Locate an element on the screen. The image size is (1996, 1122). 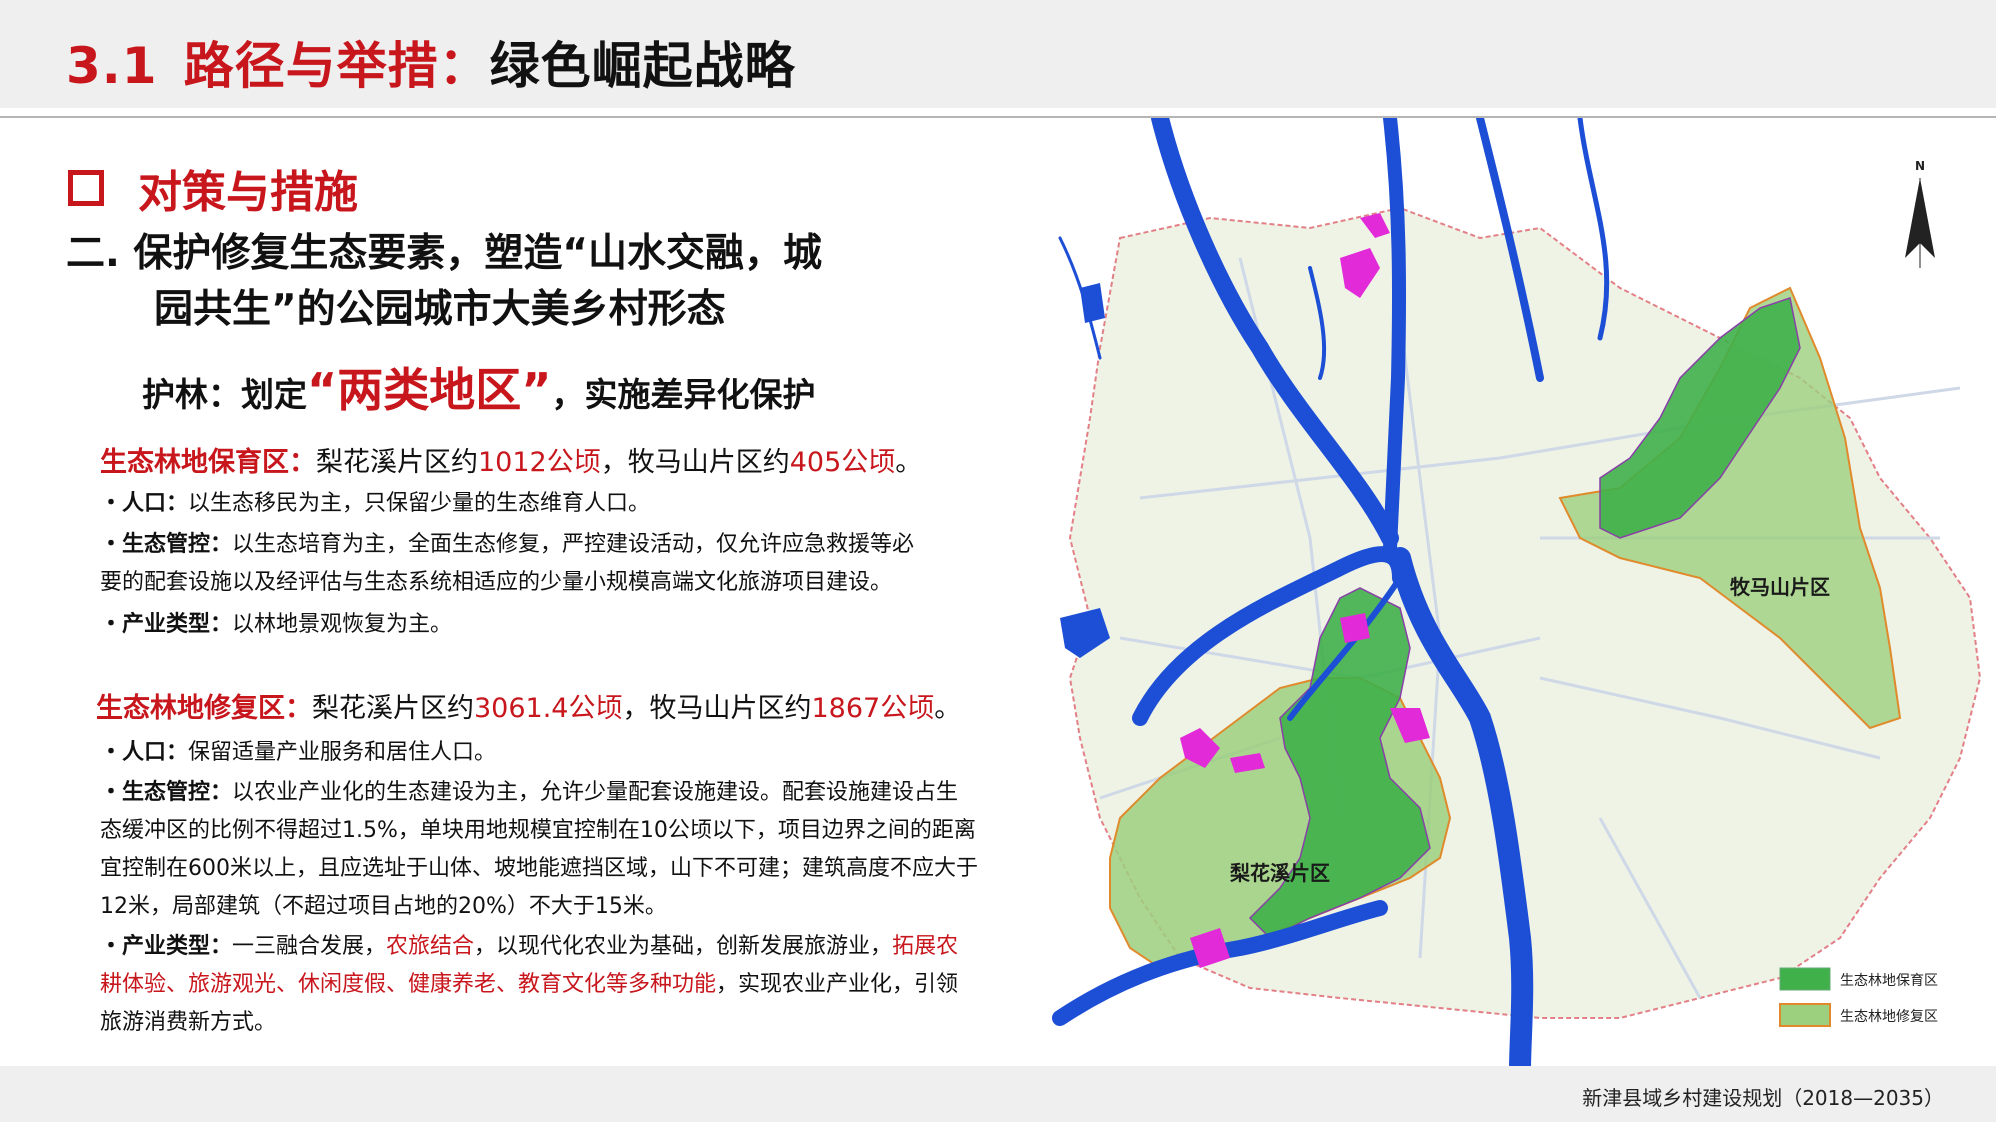
tagline: 护林：划定“两类地区”，实施差异化保护 is located at coordinates (478, 387).